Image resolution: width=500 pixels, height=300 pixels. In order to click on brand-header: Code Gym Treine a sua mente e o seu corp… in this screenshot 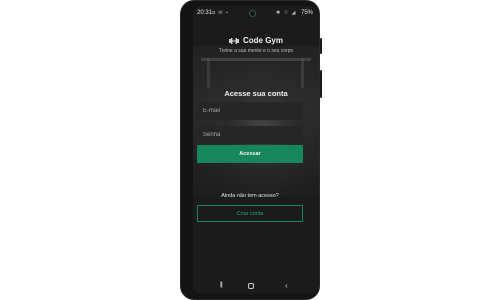, I will do `click(256, 45)`.